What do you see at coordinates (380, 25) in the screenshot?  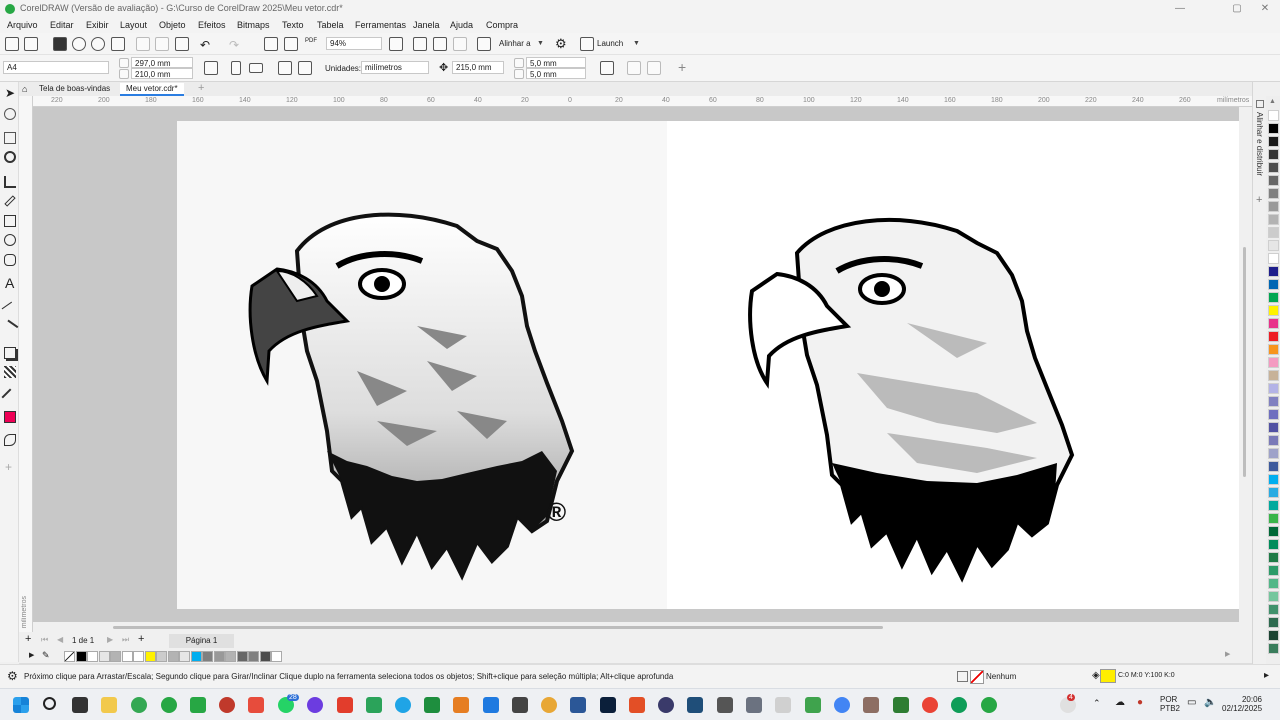 I see `menu-ferramentas: Ferramentas` at bounding box center [380, 25].